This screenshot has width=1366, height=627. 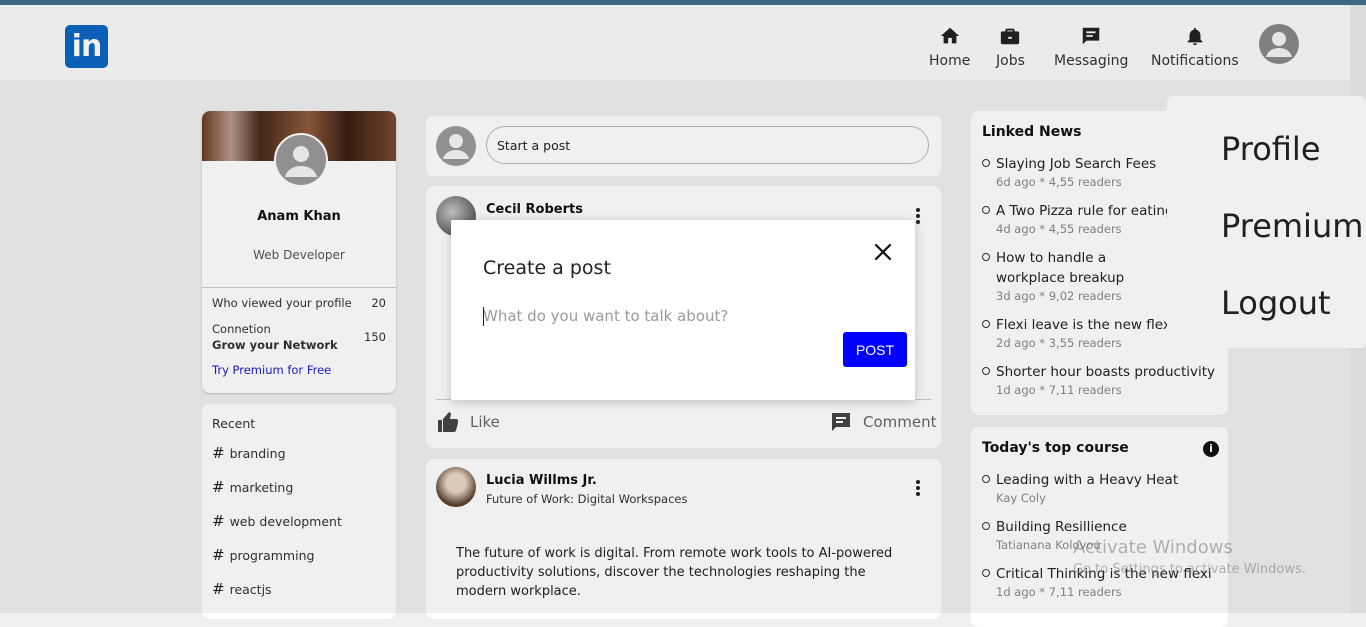 What do you see at coordinates (658, 316) in the screenshot?
I see `post-text-input` at bounding box center [658, 316].